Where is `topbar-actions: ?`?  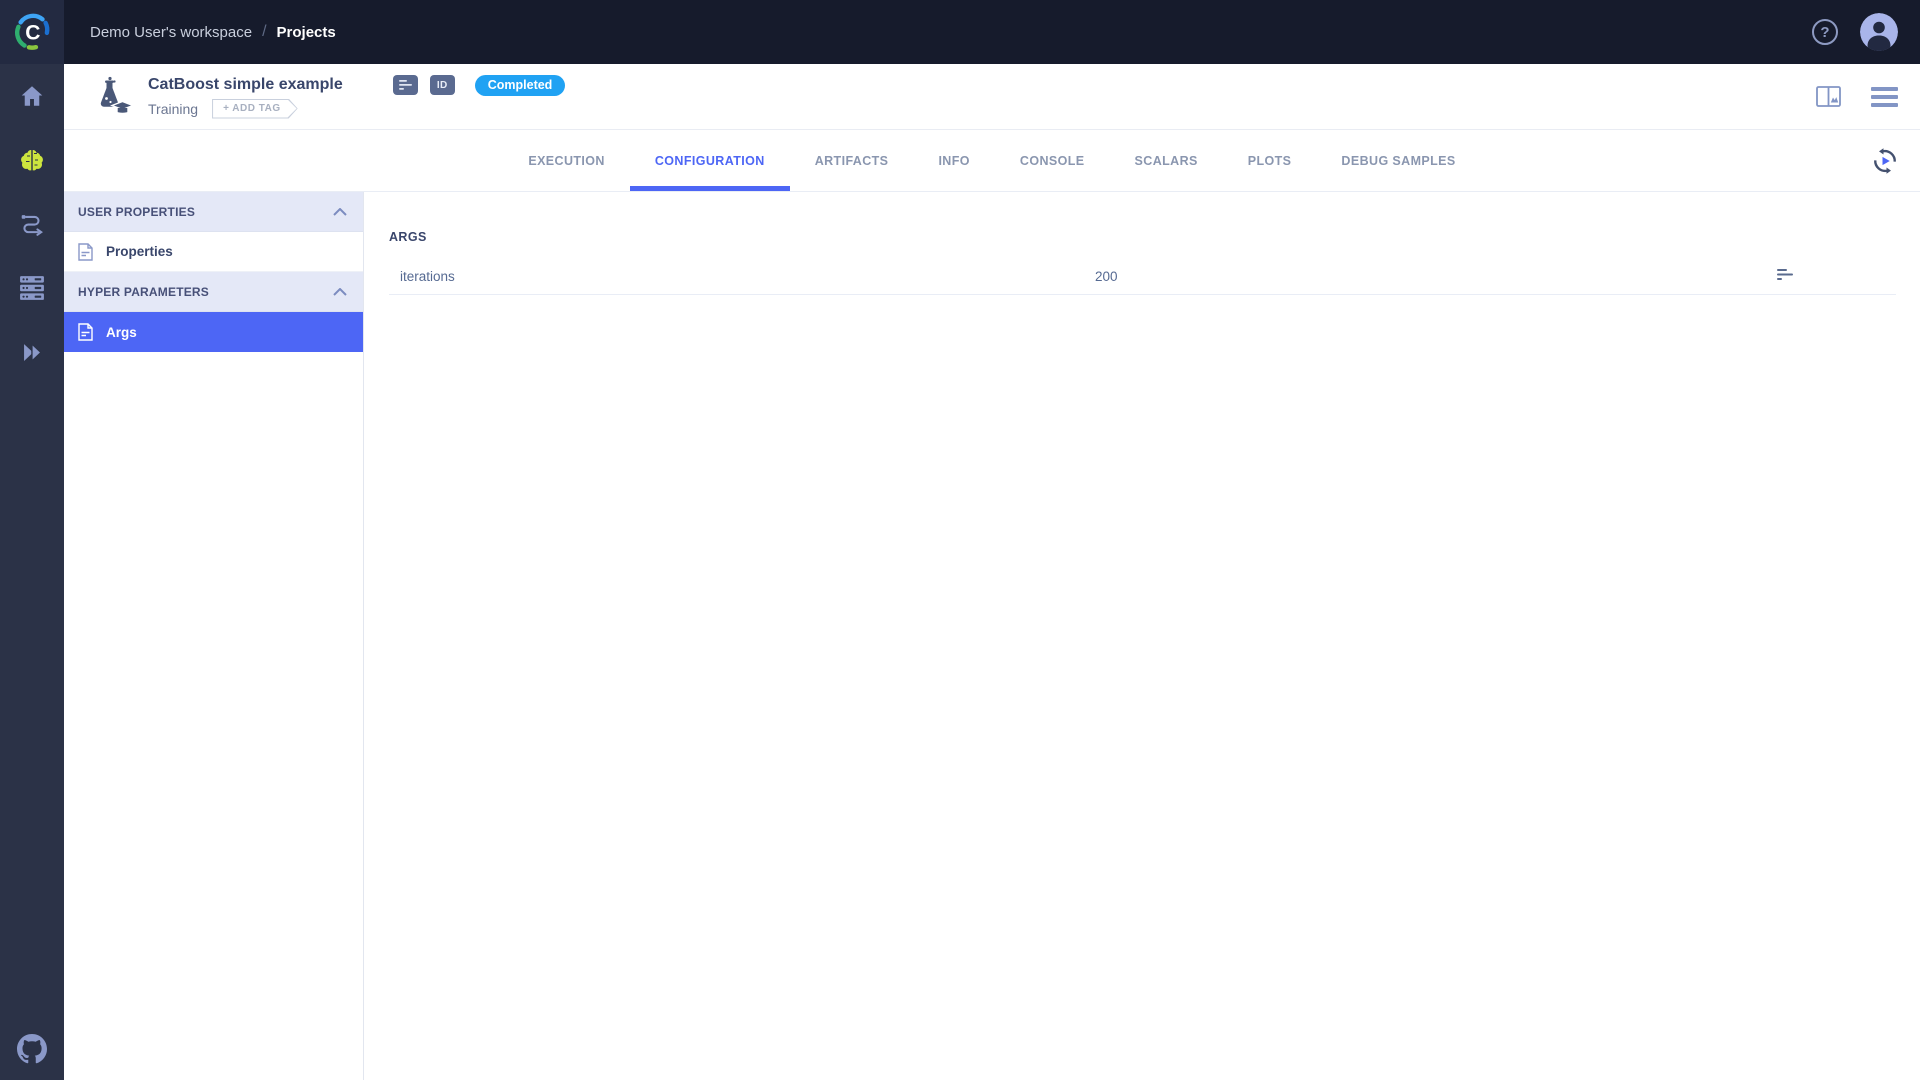 topbar-actions: ? is located at coordinates (1855, 32).